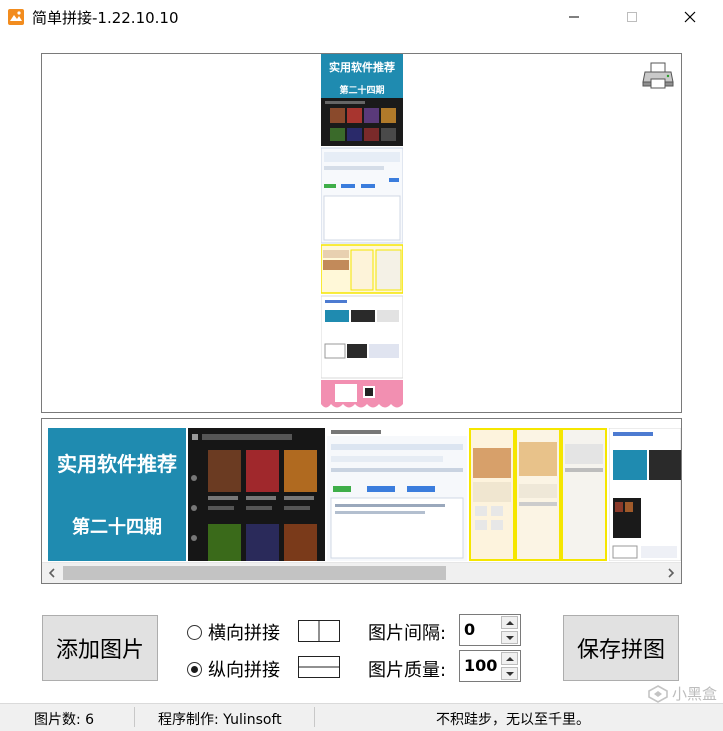  Describe the element at coordinates (362, 91) in the screenshot. I see `preview-banner-subtitle: 第二十四期` at that location.